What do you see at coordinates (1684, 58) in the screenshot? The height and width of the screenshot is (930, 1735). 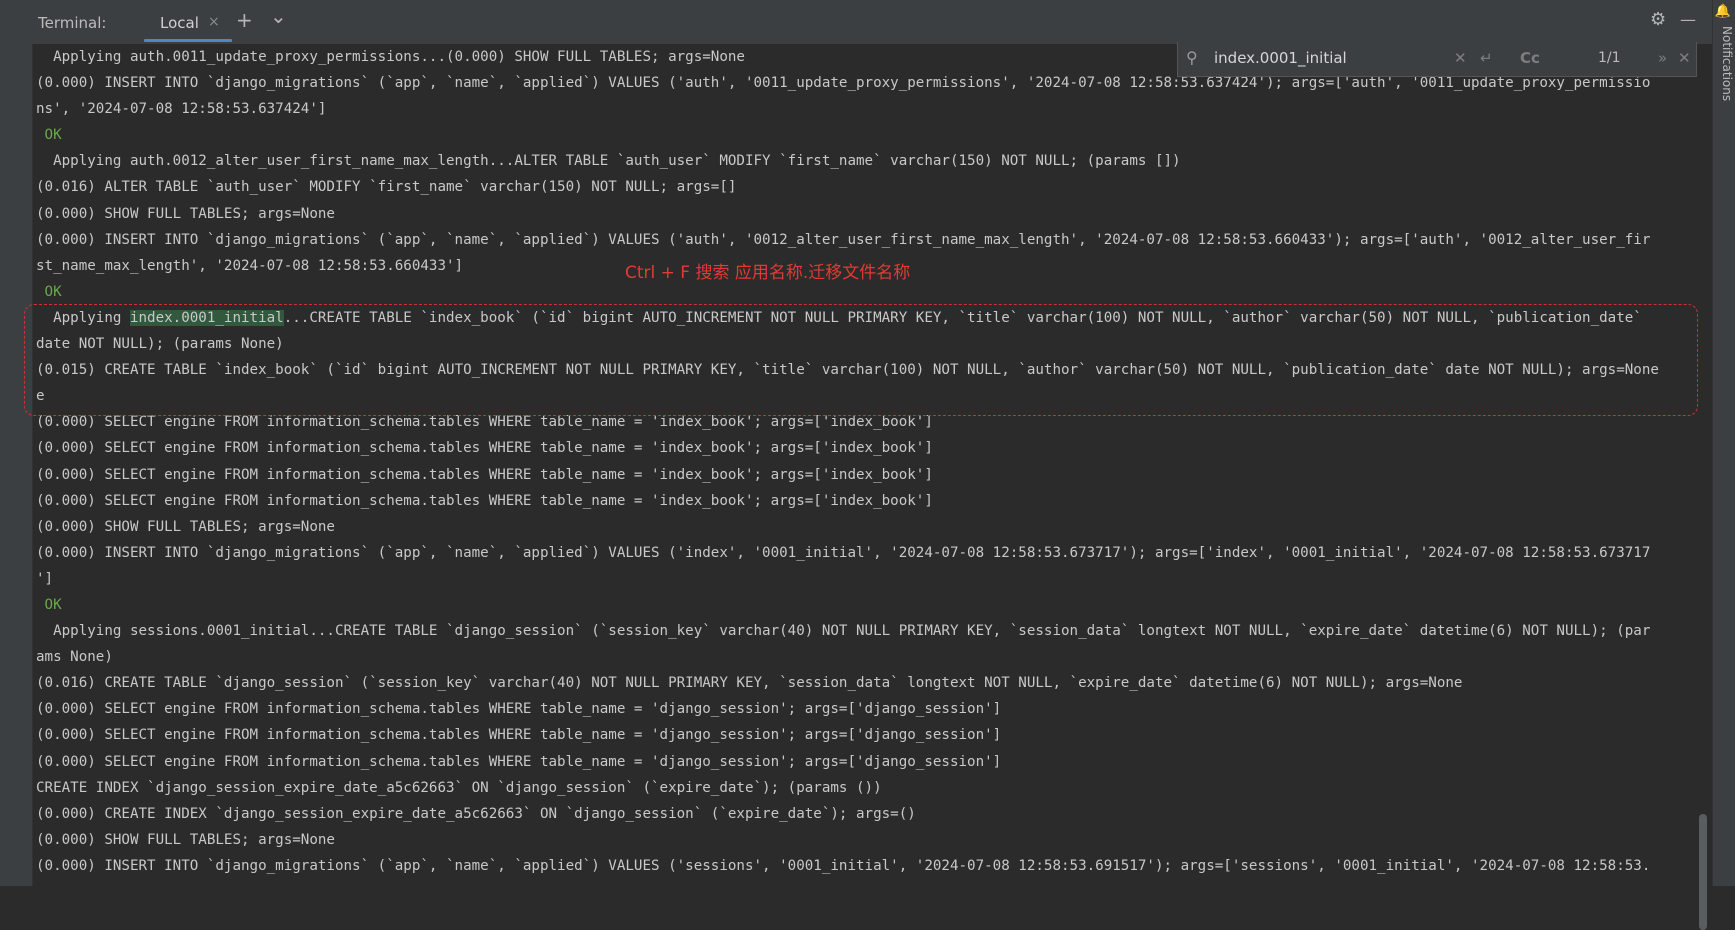 I see `close-search-icon: ✕` at bounding box center [1684, 58].